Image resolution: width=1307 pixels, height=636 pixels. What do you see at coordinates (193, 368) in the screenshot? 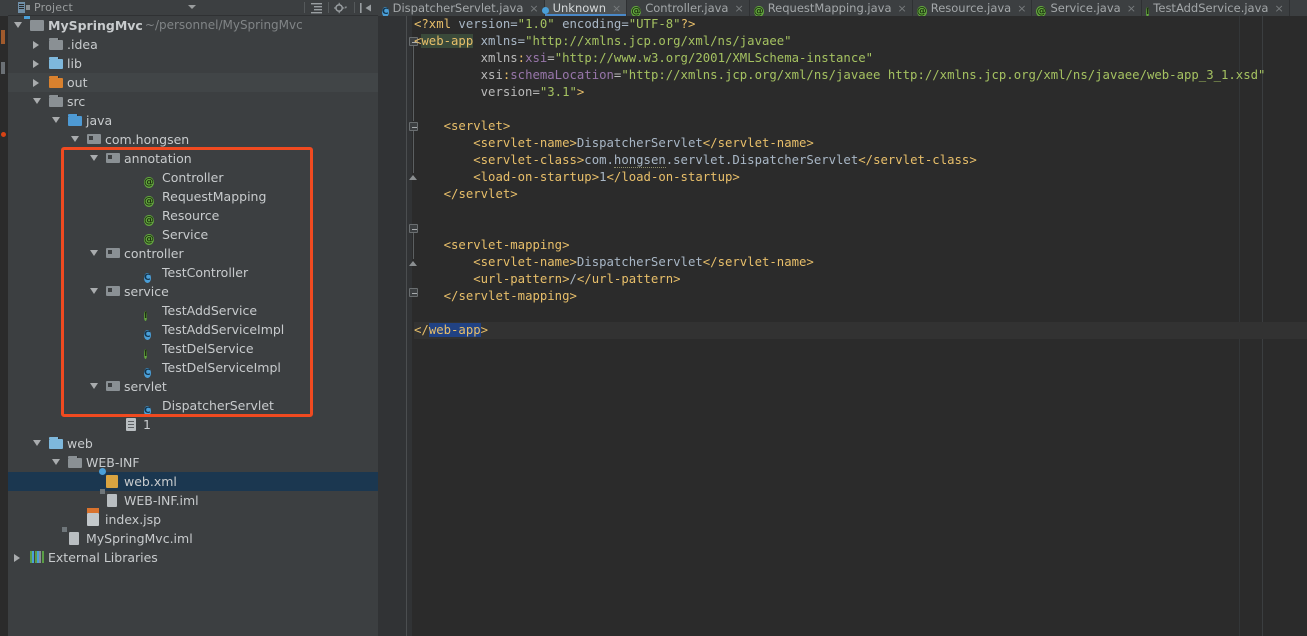
I see `tree-row: C TestDelServiceImpl` at bounding box center [193, 368].